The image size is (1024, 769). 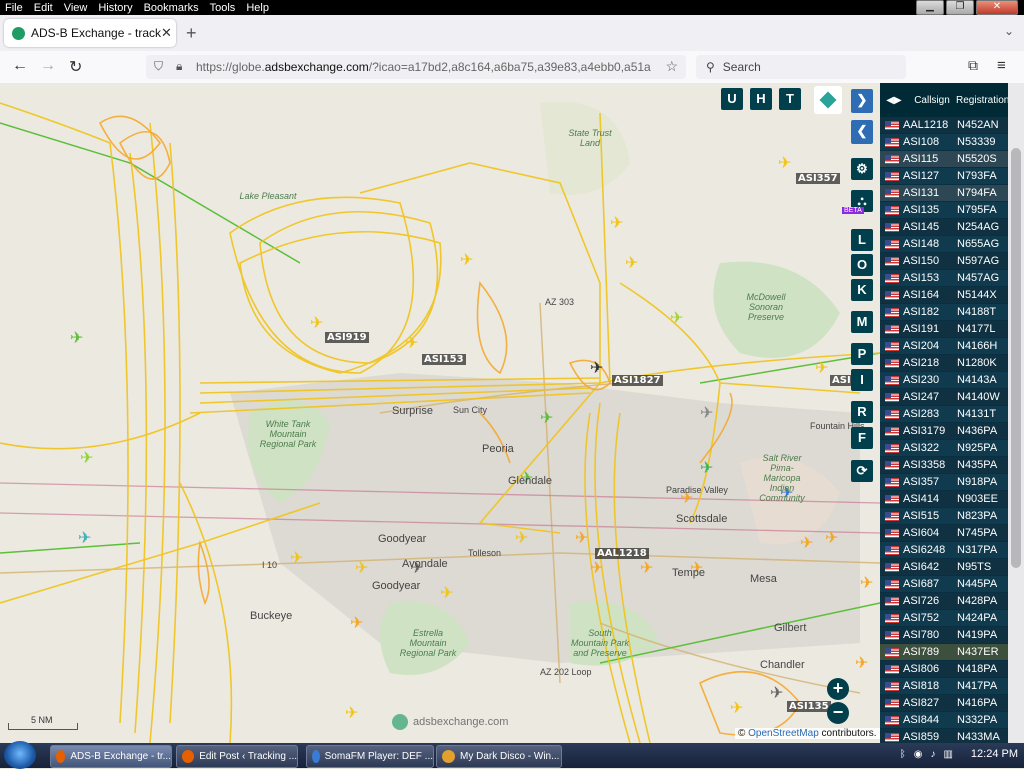 I want to click on menu-edit: Edit, so click(x=44, y=8).